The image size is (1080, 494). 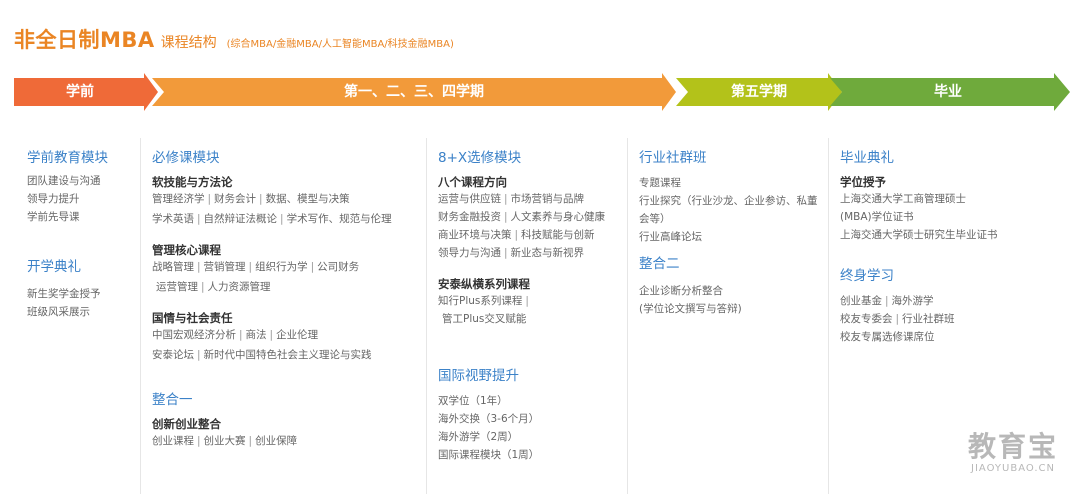 What do you see at coordinates (887, 337) in the screenshot?
I see `list-item: 校友专属选修课席位` at bounding box center [887, 337].